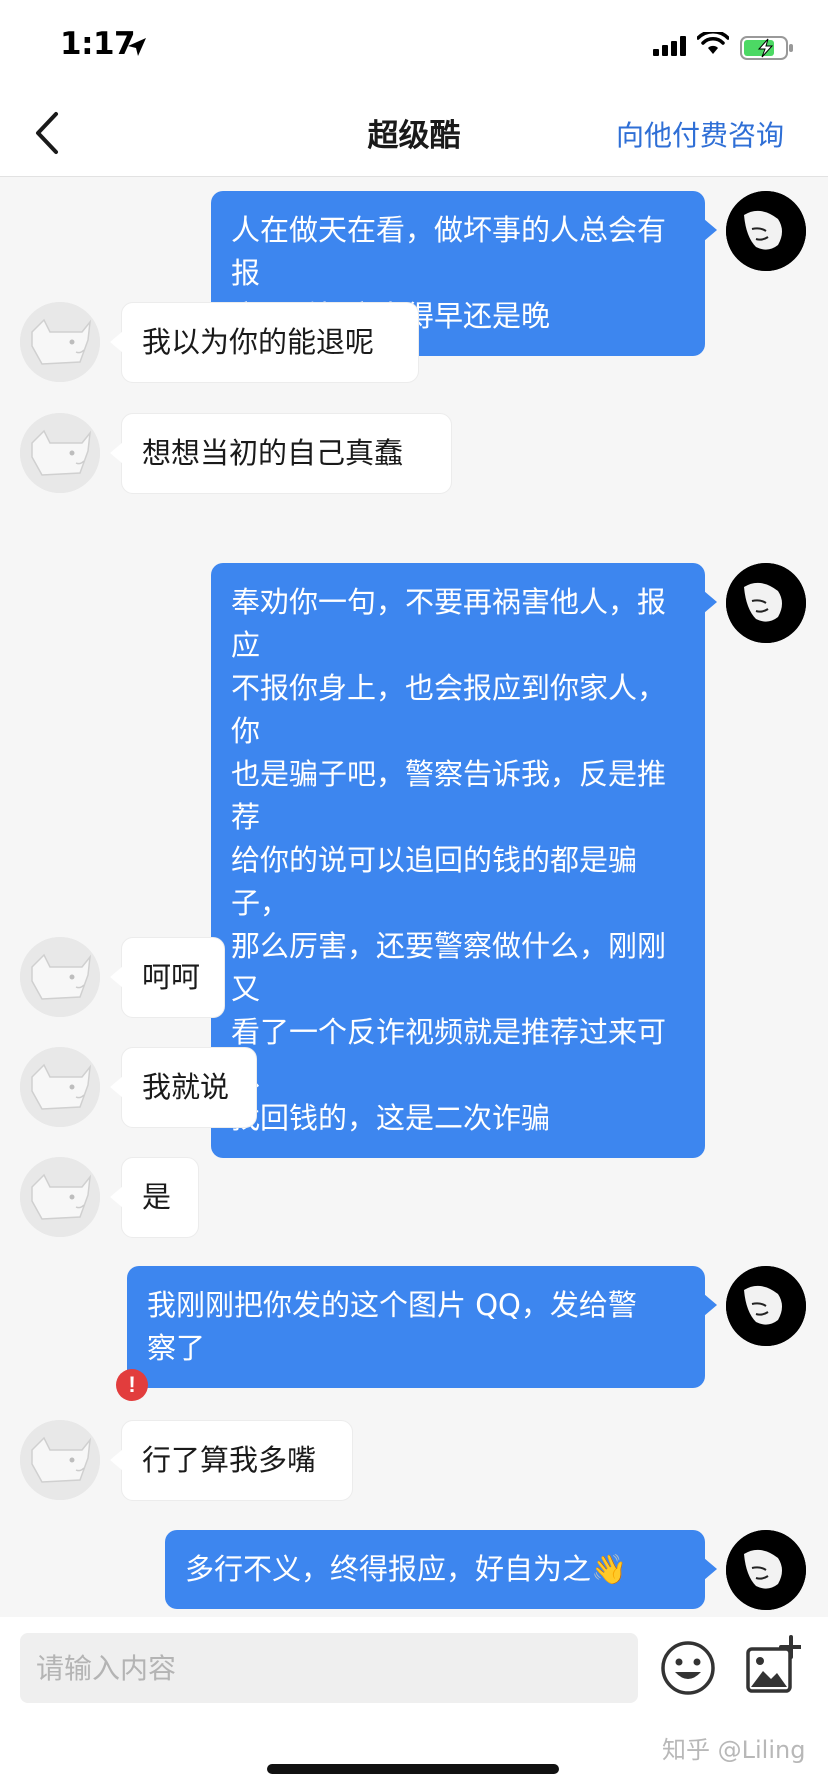  What do you see at coordinates (329, 1668) in the screenshot?
I see `message-input` at bounding box center [329, 1668].